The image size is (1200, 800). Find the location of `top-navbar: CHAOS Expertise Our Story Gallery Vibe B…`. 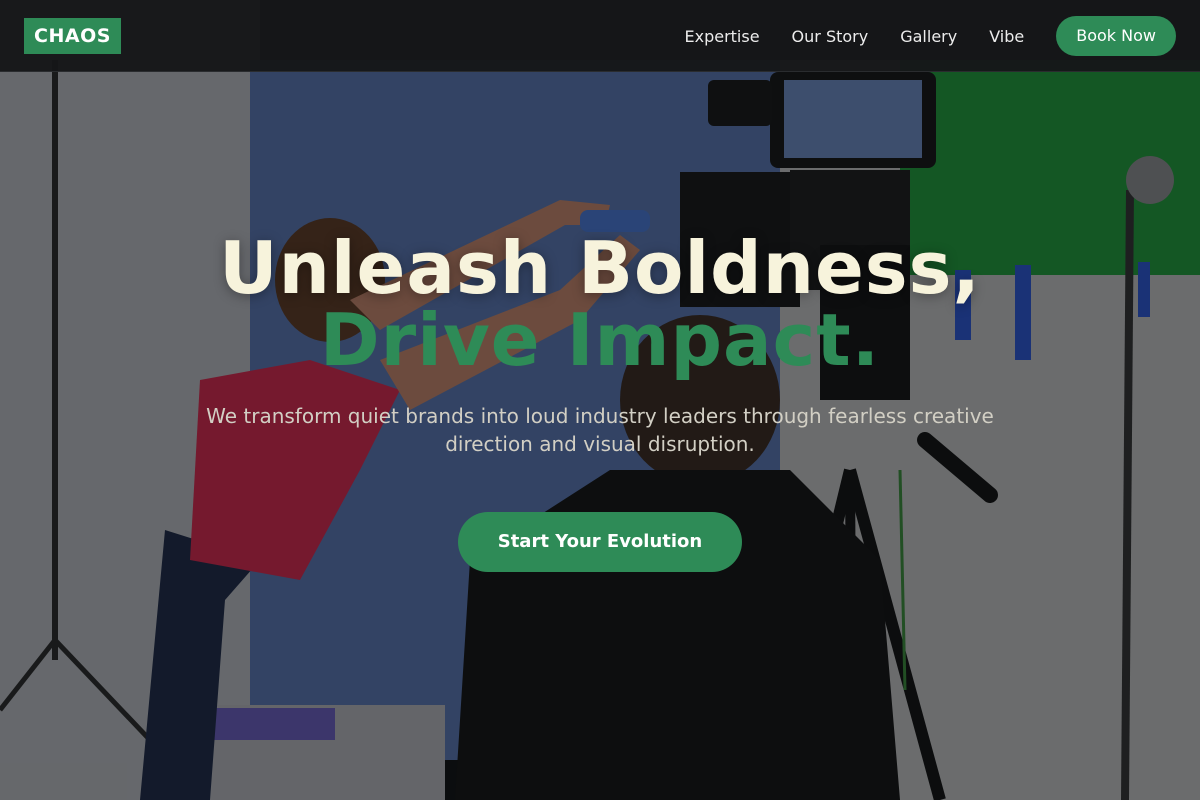

top-navbar: CHAOS Expertise Our Story Gallery Vibe B… is located at coordinates (600, 36).